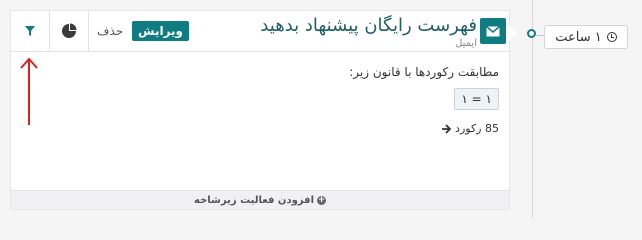 The height and width of the screenshot is (240, 642). I want to click on delete-link: حذف, so click(110, 31).